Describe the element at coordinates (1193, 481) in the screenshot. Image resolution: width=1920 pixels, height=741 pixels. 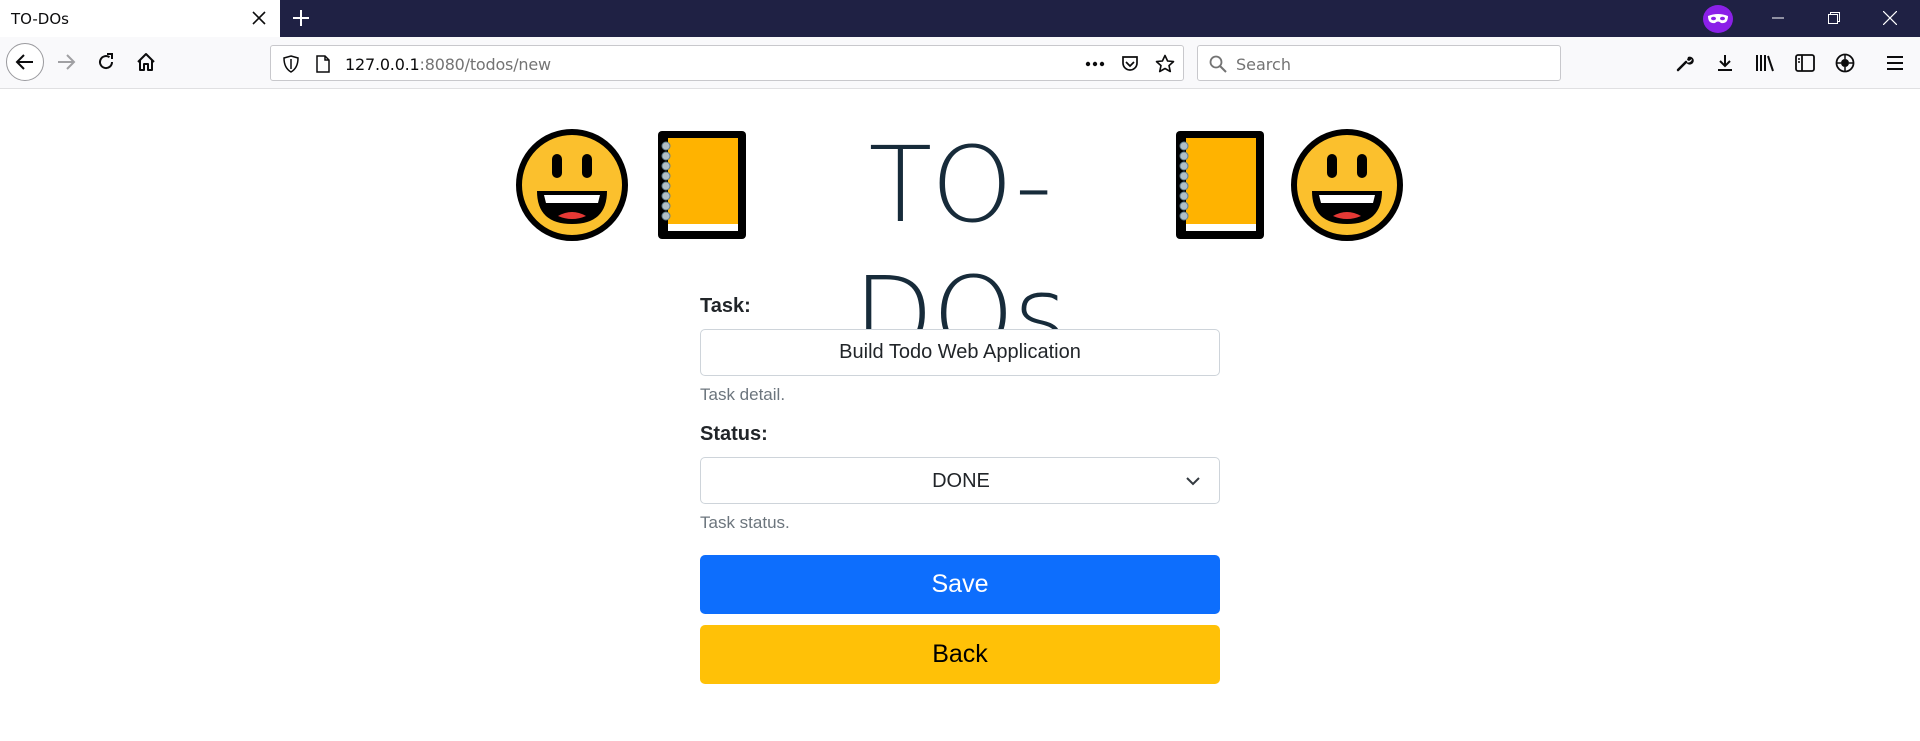
I see `chevron-down-icon` at that location.